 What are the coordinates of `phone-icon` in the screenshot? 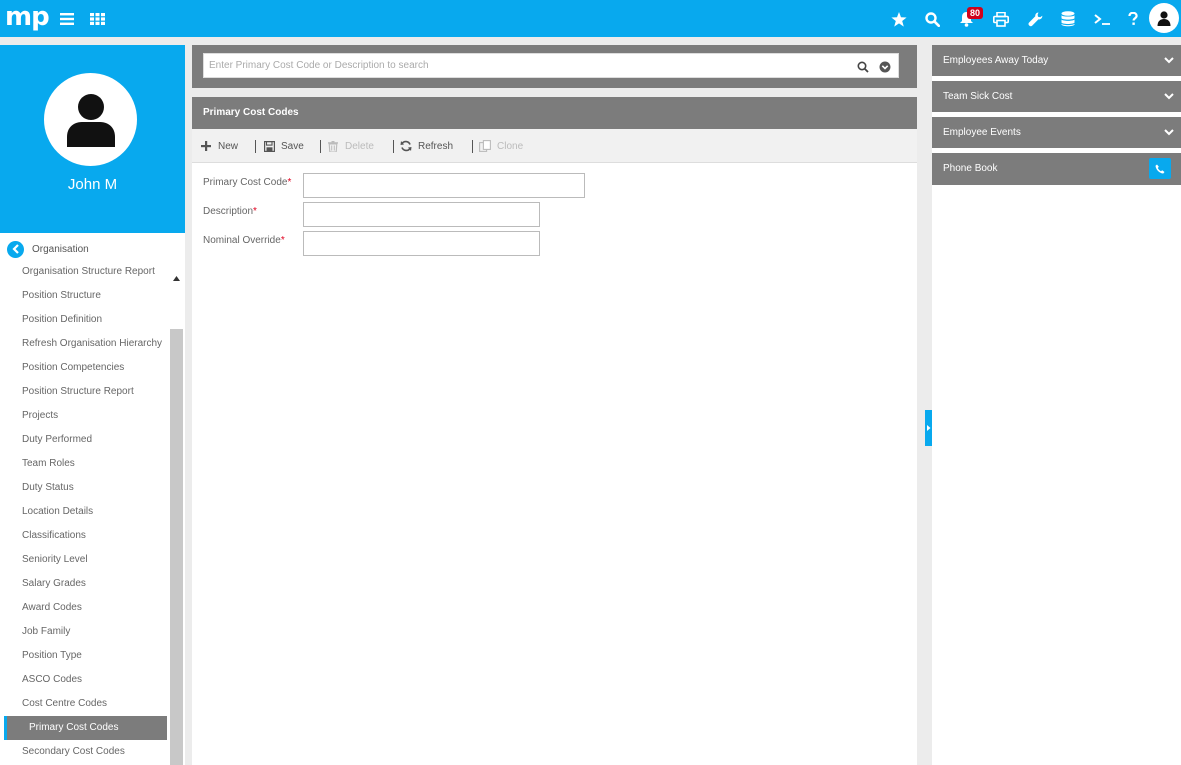 It's located at (1160, 168).